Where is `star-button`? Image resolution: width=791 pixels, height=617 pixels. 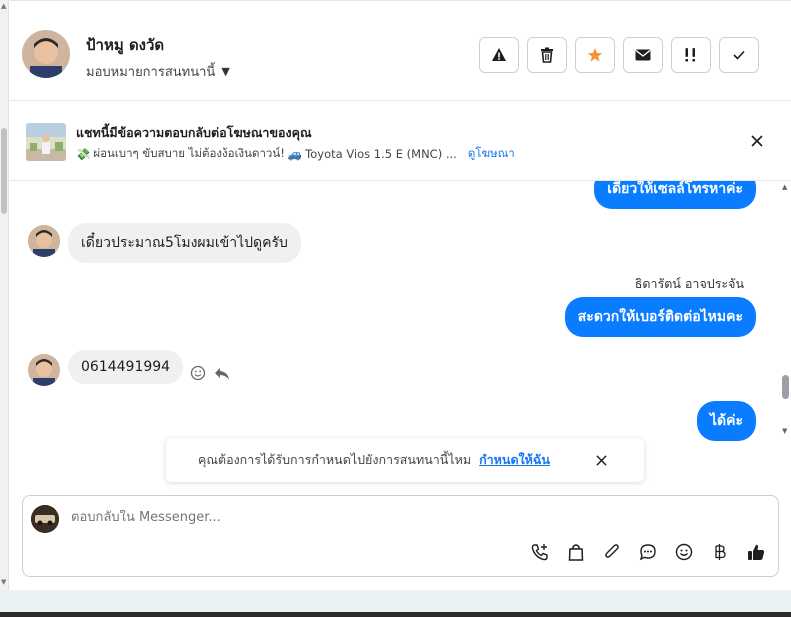 star-button is located at coordinates (595, 55).